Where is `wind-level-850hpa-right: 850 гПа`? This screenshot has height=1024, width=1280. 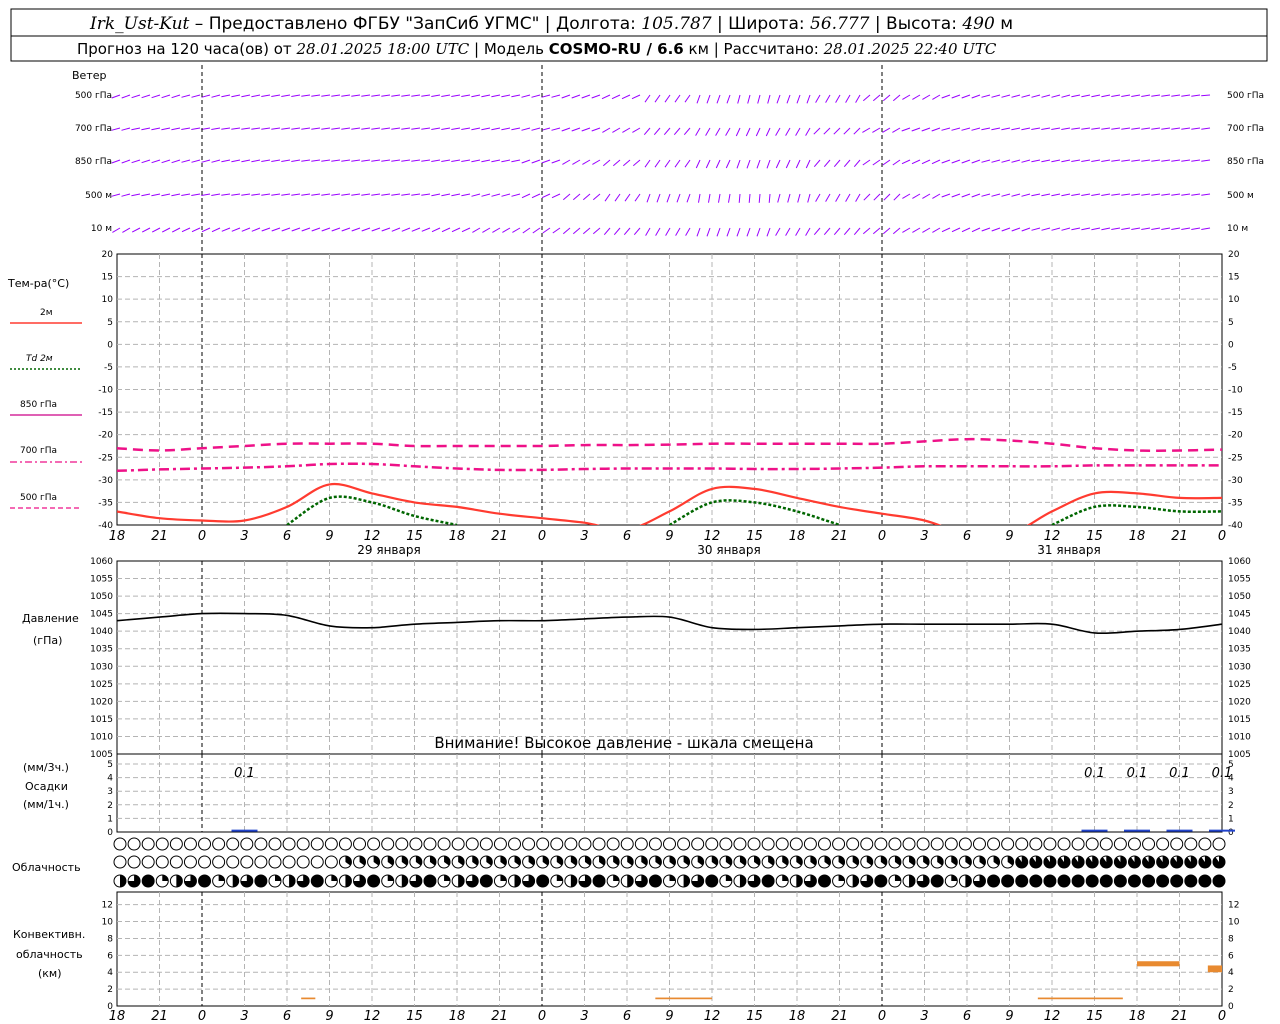
wind-level-850hpa-right: 850 гПа is located at coordinates (1245, 162).